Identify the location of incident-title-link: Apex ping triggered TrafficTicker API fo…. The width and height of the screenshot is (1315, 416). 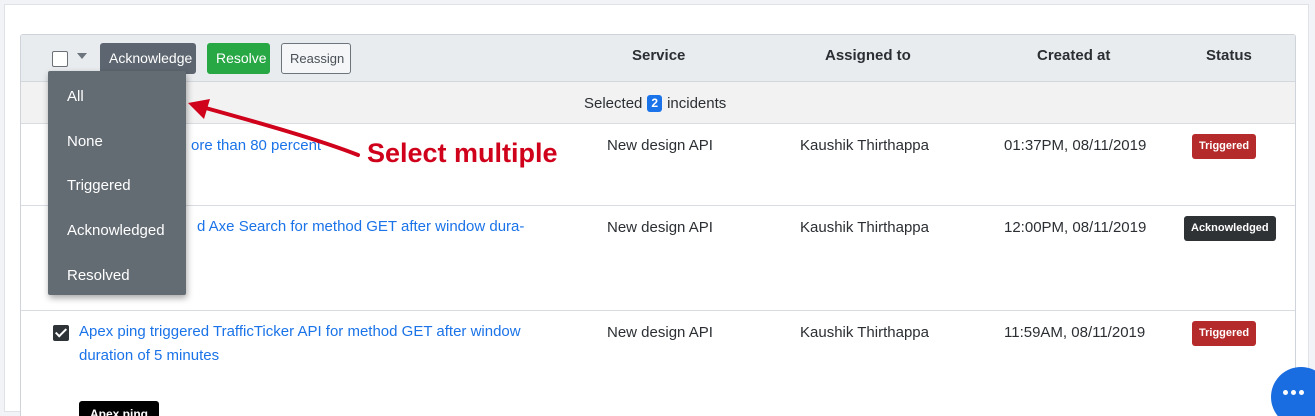
(300, 344).